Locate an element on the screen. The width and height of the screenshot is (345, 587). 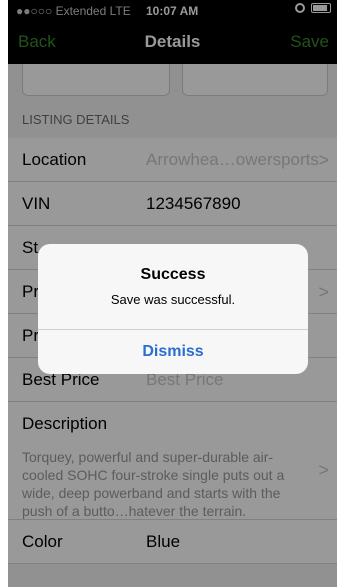
dismiss-button: Dismiss is located at coordinates (173, 352).